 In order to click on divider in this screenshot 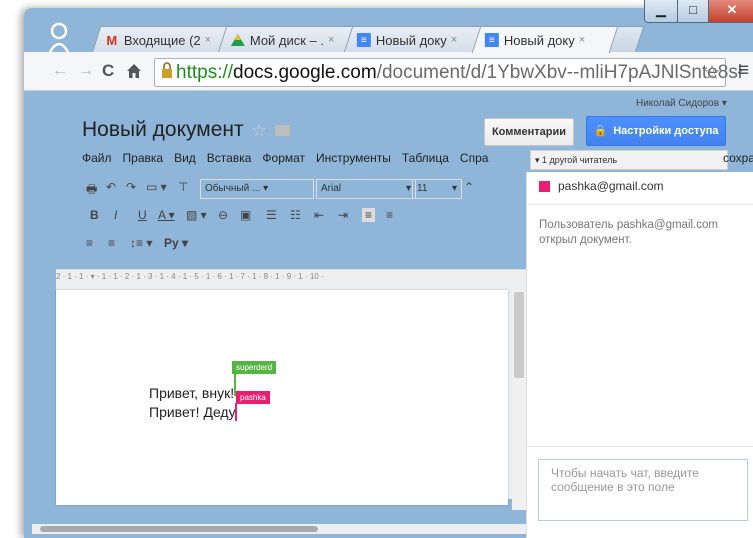, I will do `click(639, 204)`.